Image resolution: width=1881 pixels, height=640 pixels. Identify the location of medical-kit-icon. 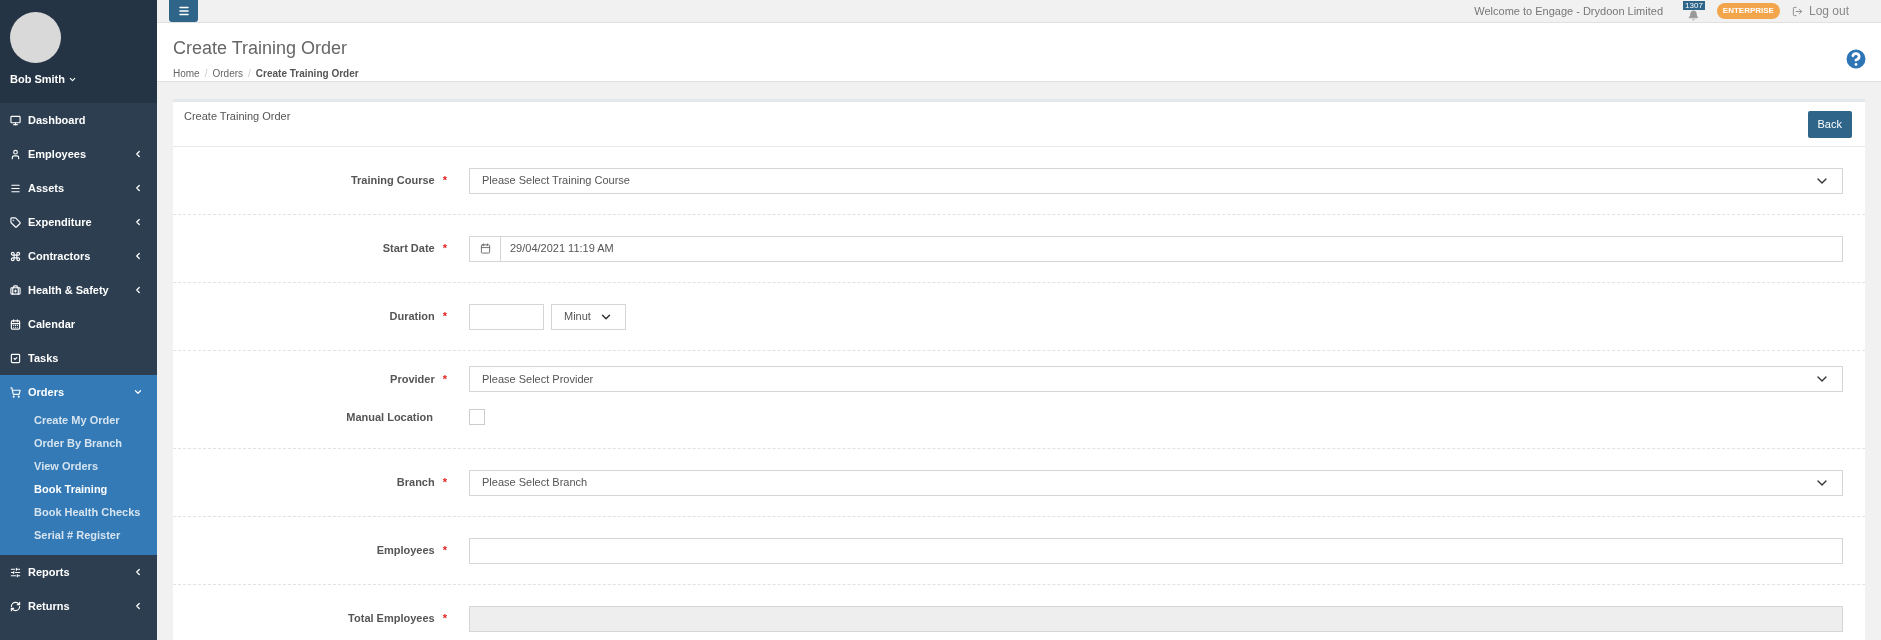
(15, 290).